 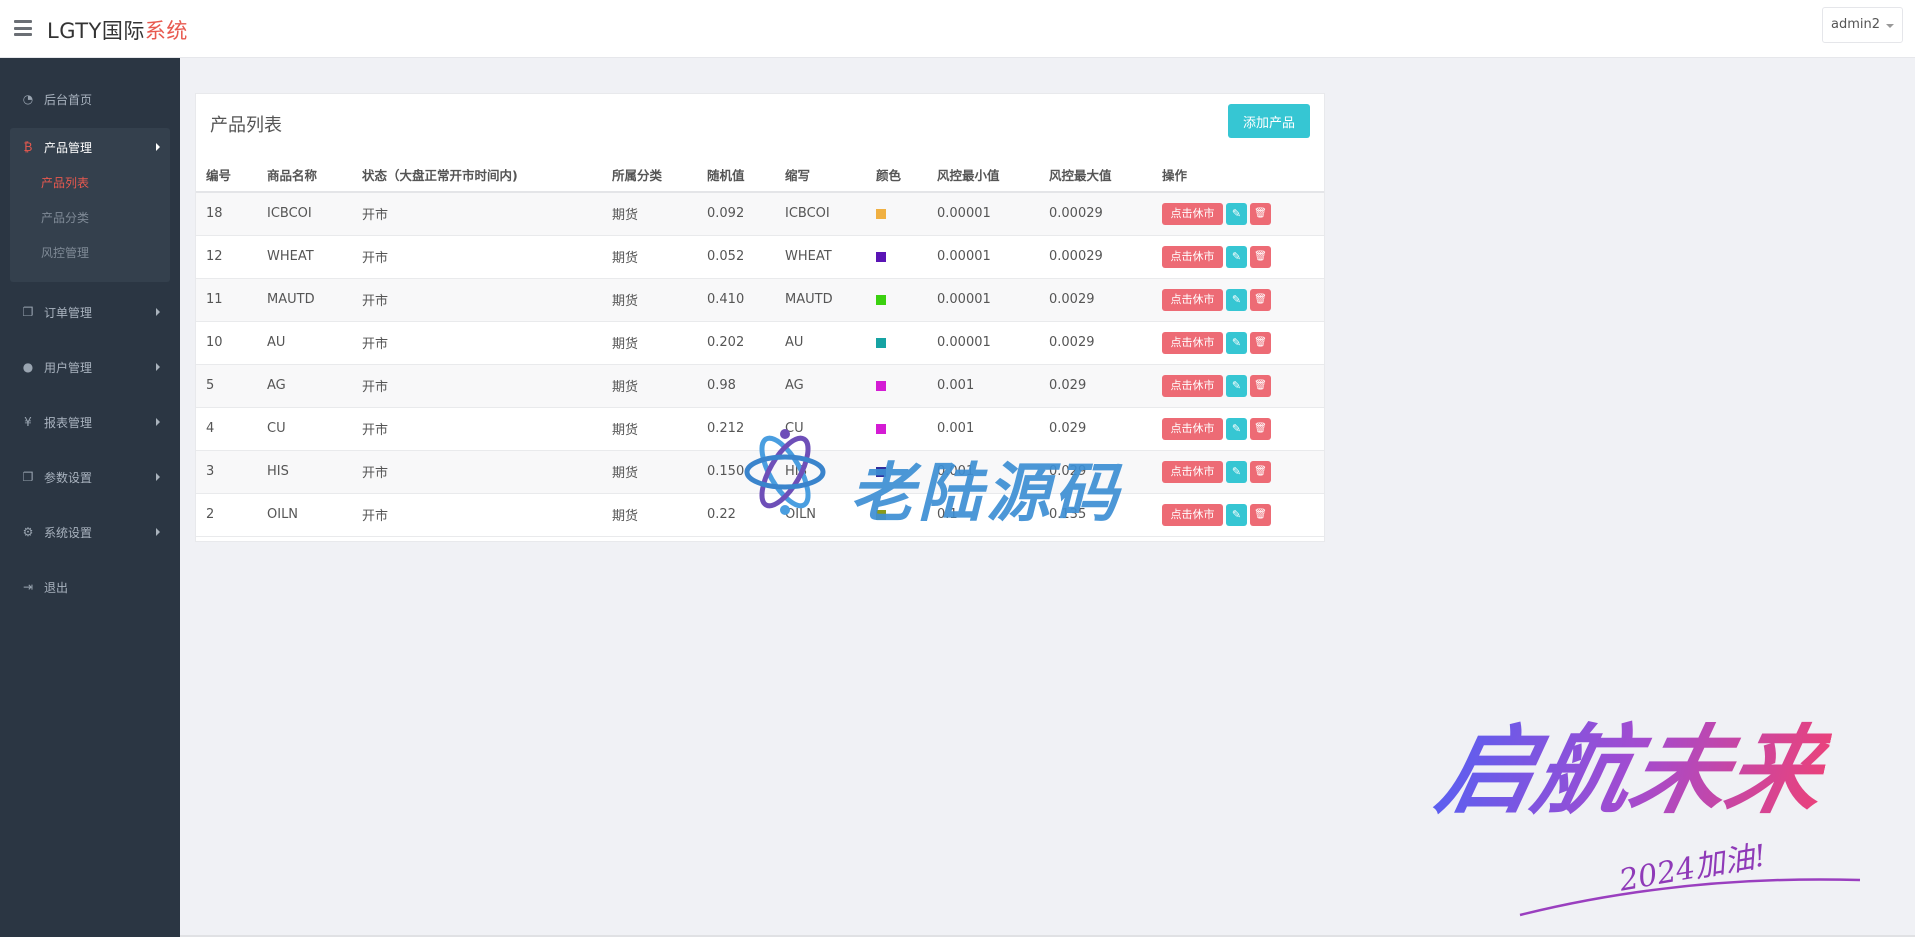 What do you see at coordinates (736, 472) in the screenshot?
I see `cell-random: 0.150` at bounding box center [736, 472].